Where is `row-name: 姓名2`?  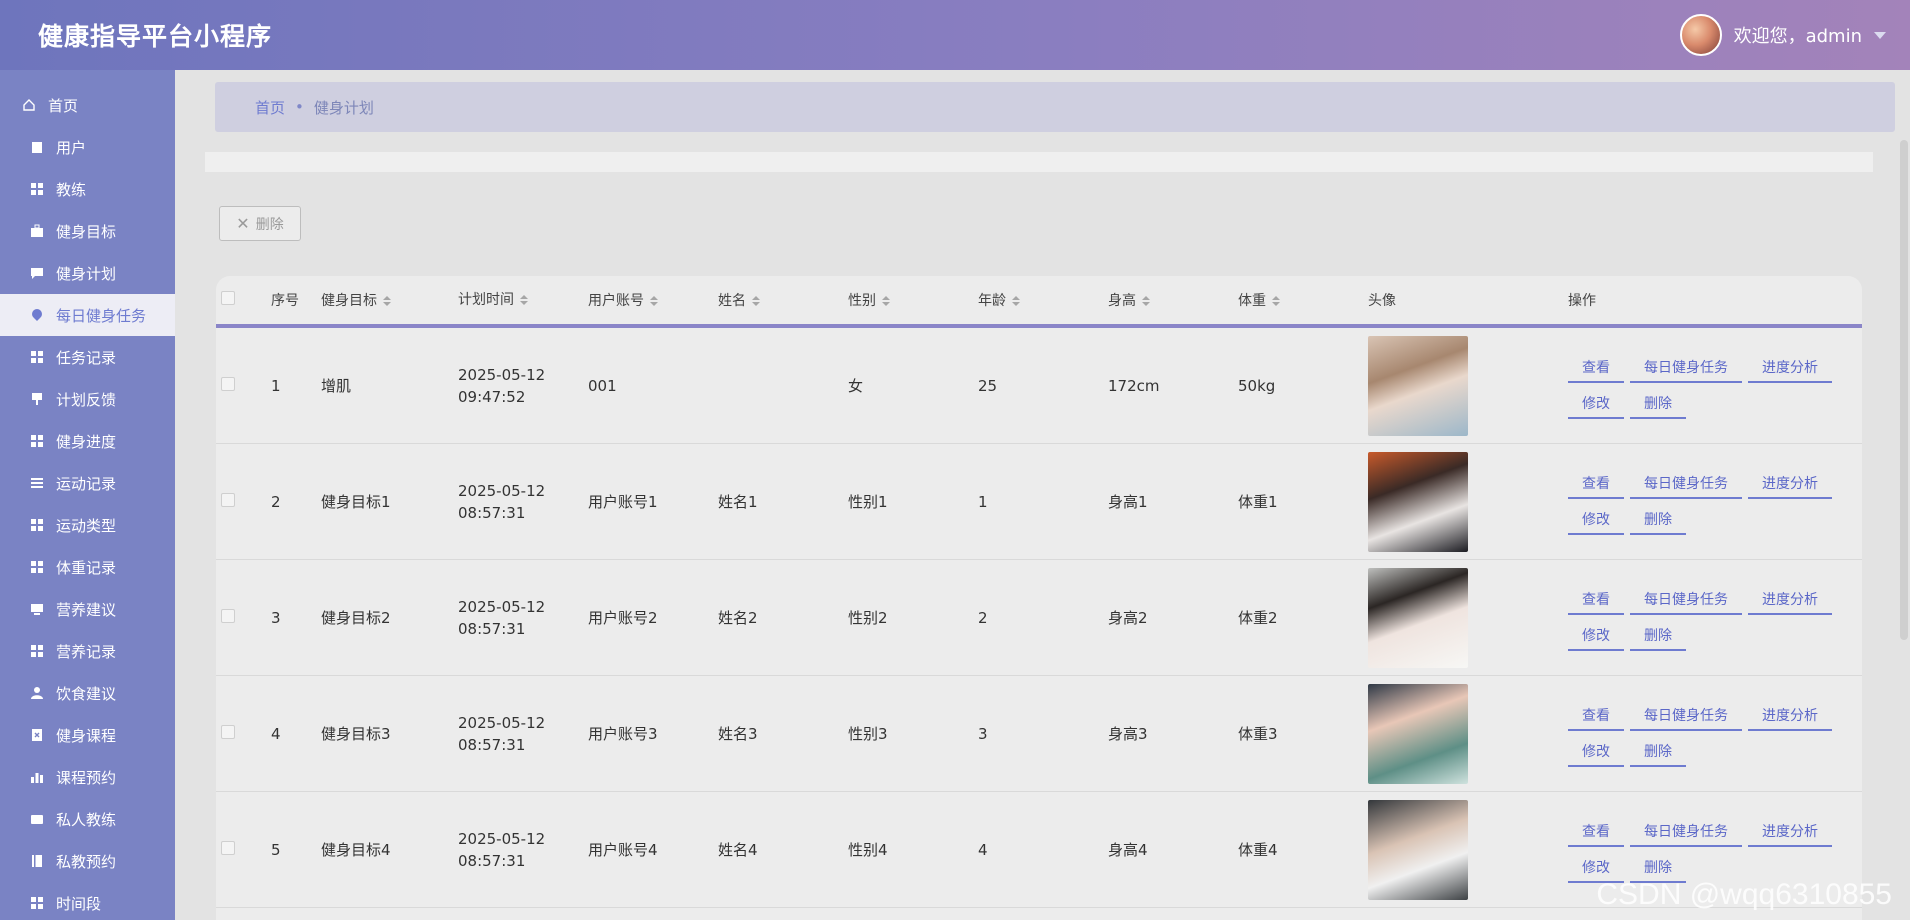
row-name: 姓名2 is located at coordinates (738, 618).